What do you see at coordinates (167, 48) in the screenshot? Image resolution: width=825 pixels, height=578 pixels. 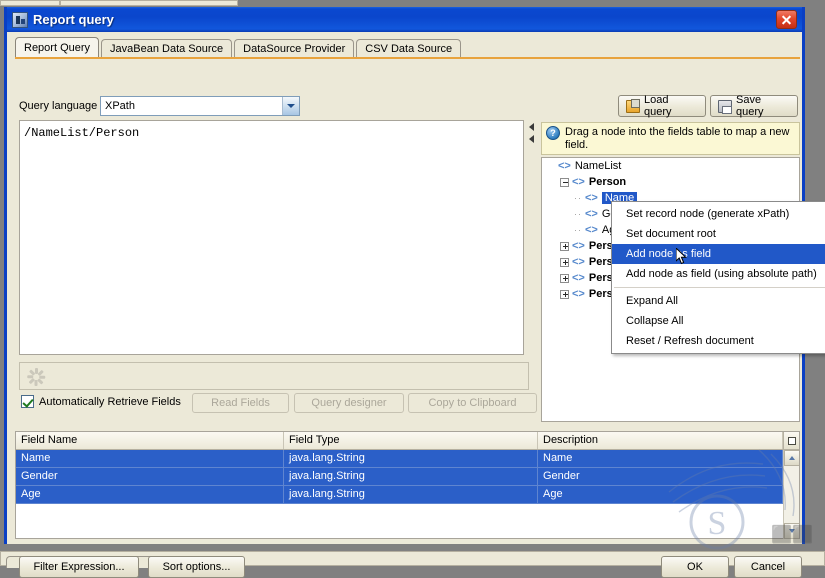 I see `tab-javabean-data-source: JavaBean Data Source` at bounding box center [167, 48].